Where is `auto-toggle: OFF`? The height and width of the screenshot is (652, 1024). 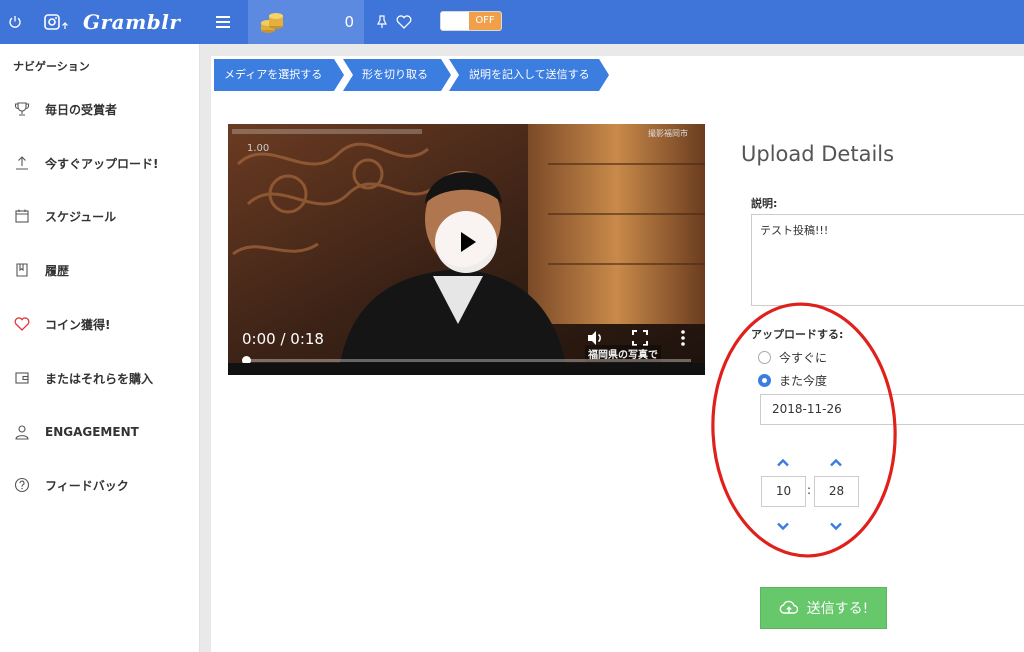
auto-toggle: OFF is located at coordinates (471, 21).